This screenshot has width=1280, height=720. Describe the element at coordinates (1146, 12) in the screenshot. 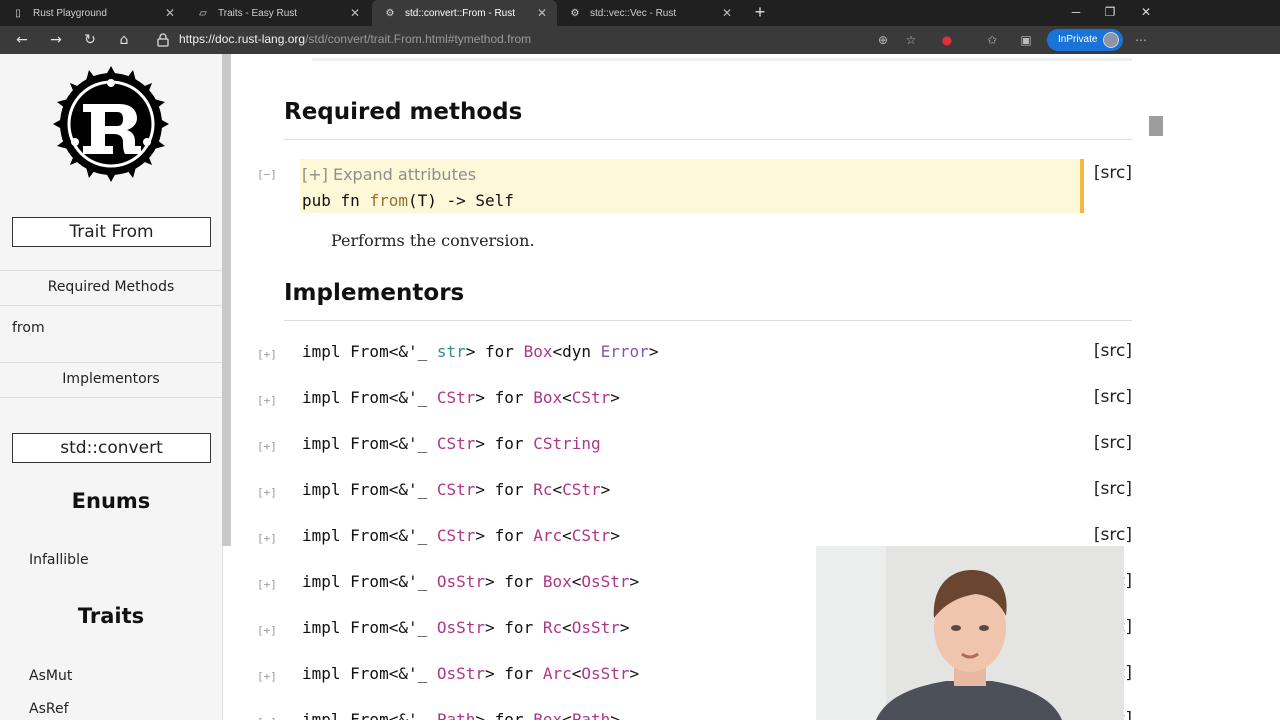

I see `window-close-icon: ✕` at that location.